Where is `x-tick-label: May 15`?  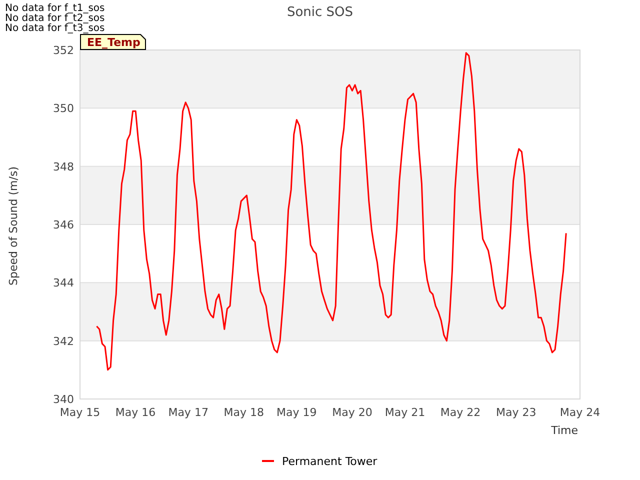
x-tick-label: May 15 is located at coordinates (80, 412).